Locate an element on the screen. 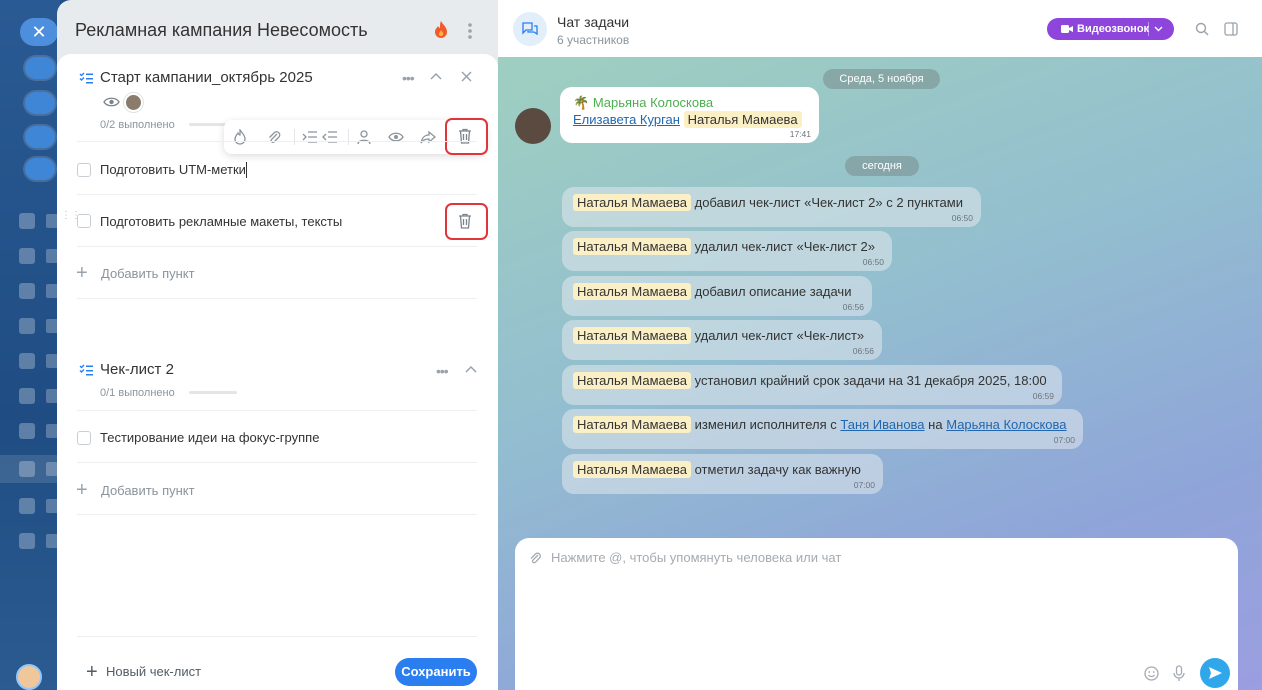  close-slider-button: ✕ is located at coordinates (39, 32).